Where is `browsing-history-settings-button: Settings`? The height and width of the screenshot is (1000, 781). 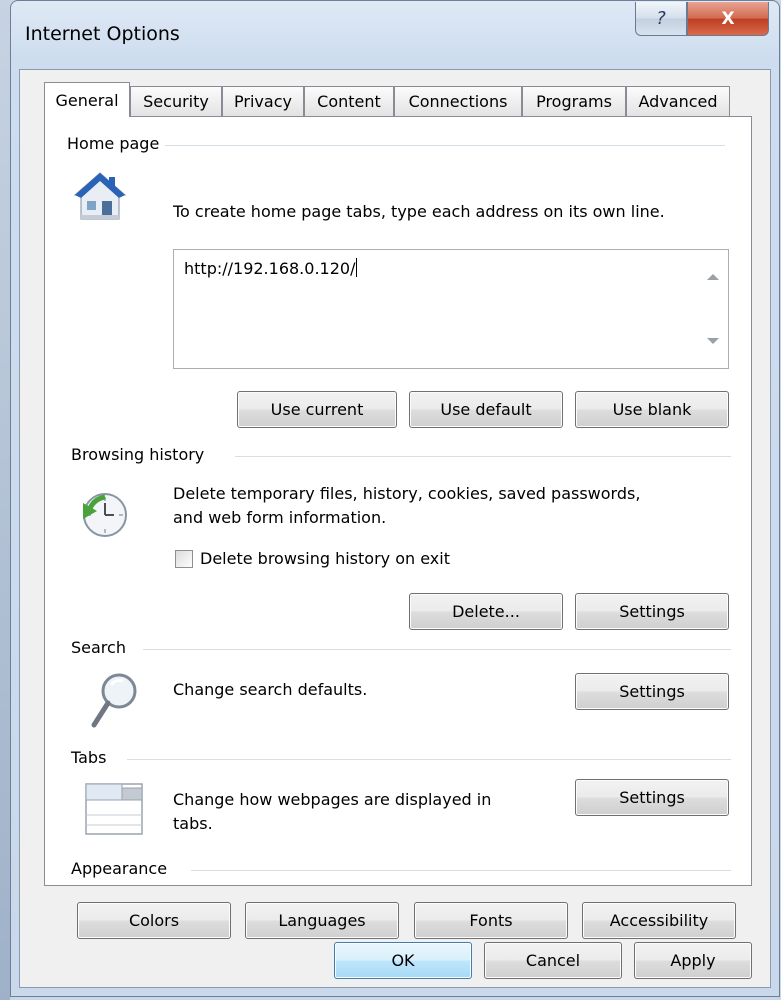
browsing-history-settings-button: Settings is located at coordinates (652, 611).